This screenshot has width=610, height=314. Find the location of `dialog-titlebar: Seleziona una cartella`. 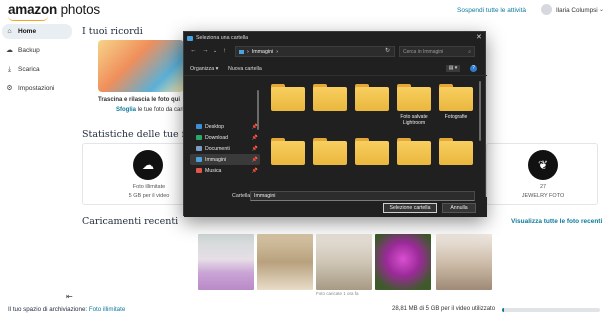

dialog-titlebar: Seleziona una cartella is located at coordinates (217, 38).